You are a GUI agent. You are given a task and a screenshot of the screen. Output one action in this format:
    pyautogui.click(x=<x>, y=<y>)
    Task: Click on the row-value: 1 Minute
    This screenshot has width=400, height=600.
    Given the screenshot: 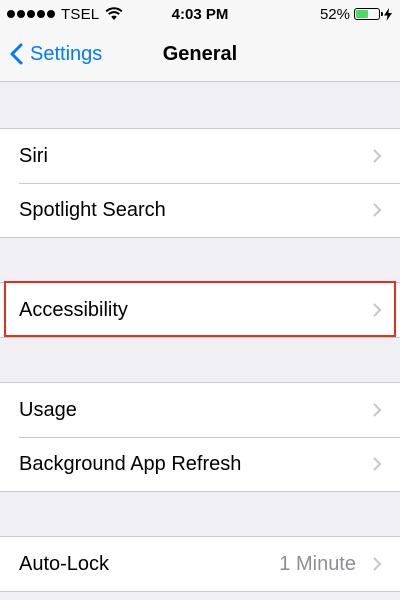 What is the action you would take?
    pyautogui.click(x=317, y=563)
    